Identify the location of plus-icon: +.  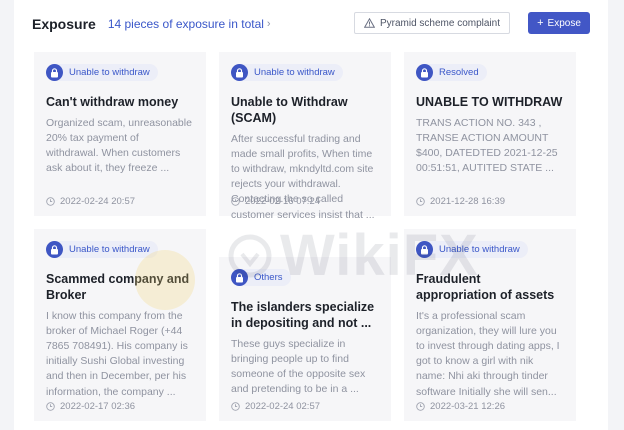
(540, 23).